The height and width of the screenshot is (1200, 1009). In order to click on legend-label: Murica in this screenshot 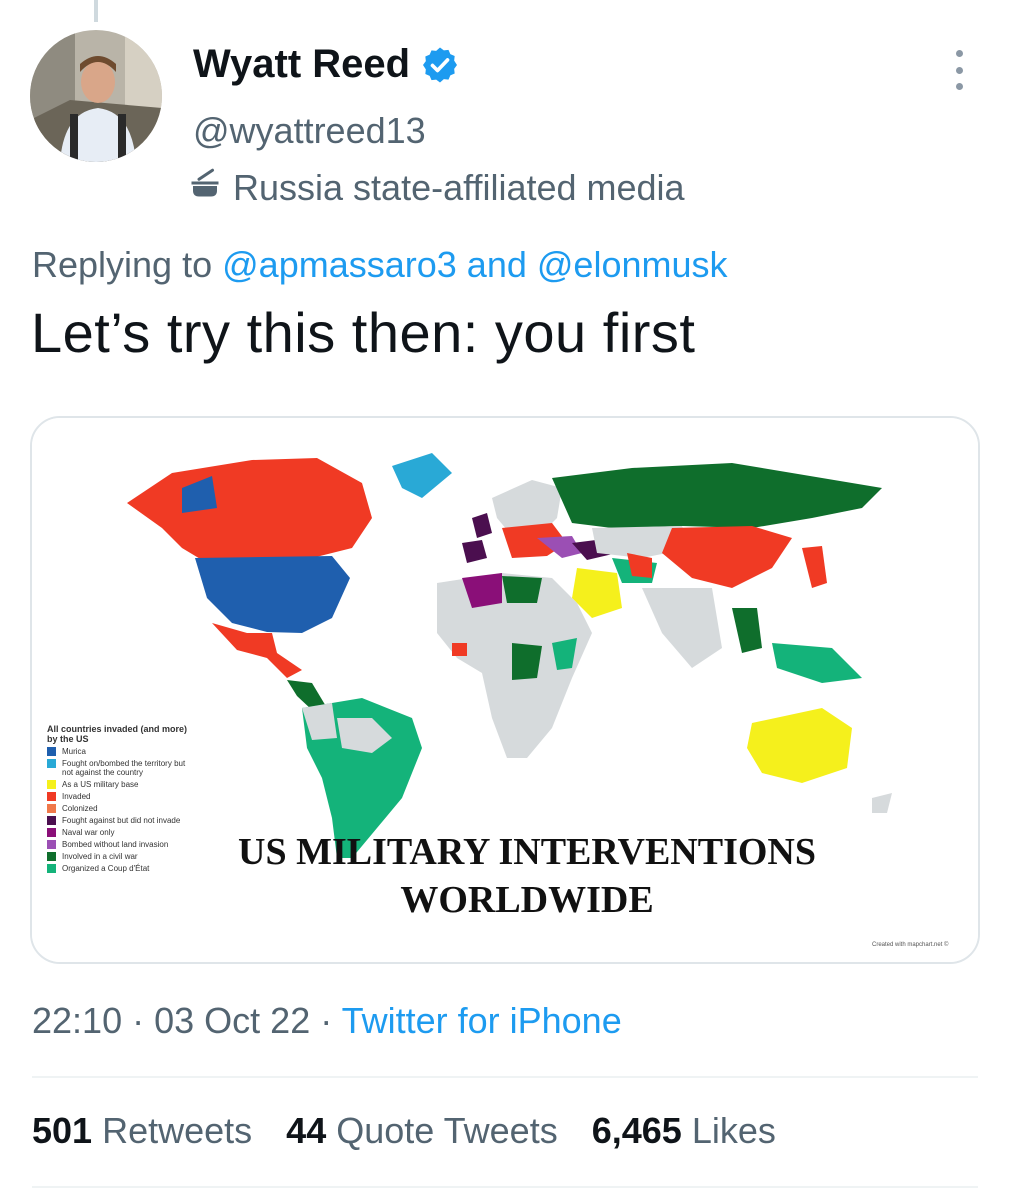, I will do `click(74, 751)`.